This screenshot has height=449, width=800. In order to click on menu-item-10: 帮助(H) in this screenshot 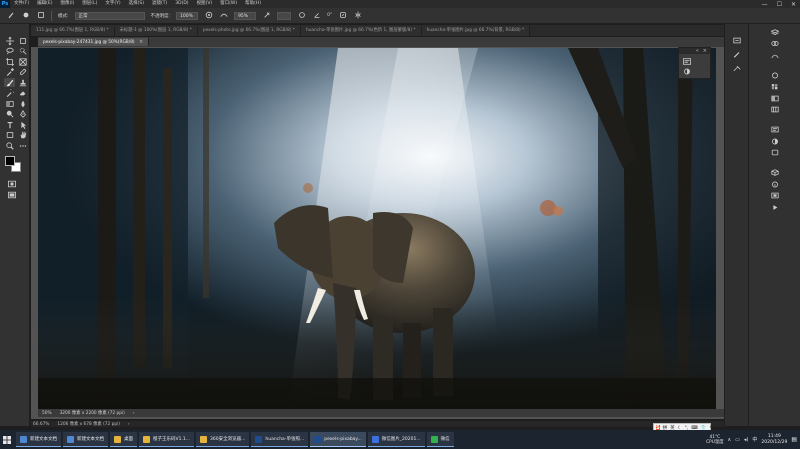, I will do `click(253, 4)`.